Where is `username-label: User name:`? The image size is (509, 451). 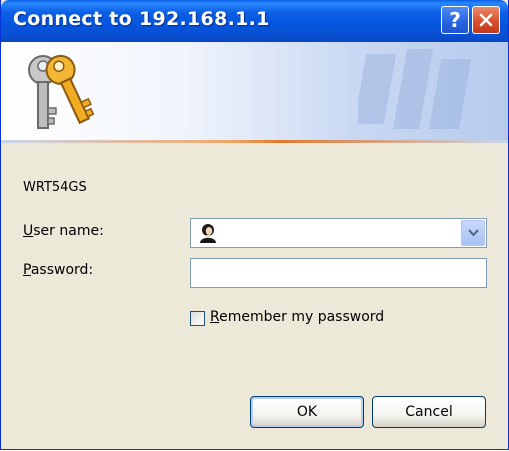 username-label: User name: is located at coordinates (63, 231).